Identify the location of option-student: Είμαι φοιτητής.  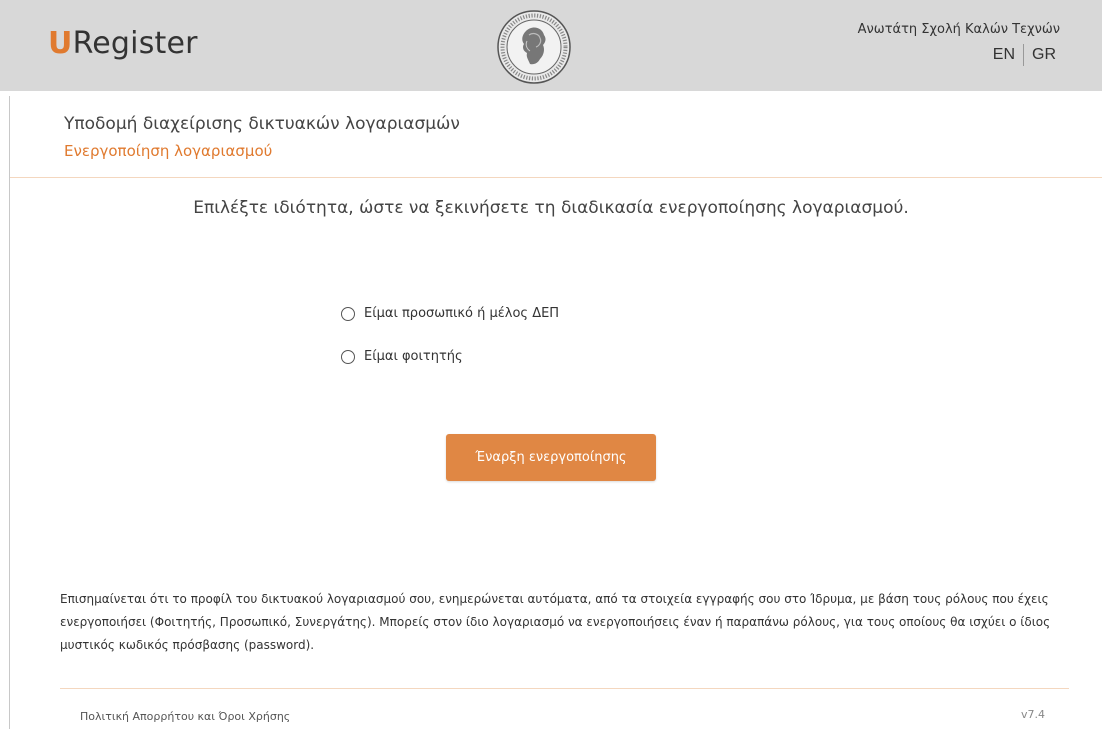
(402, 356).